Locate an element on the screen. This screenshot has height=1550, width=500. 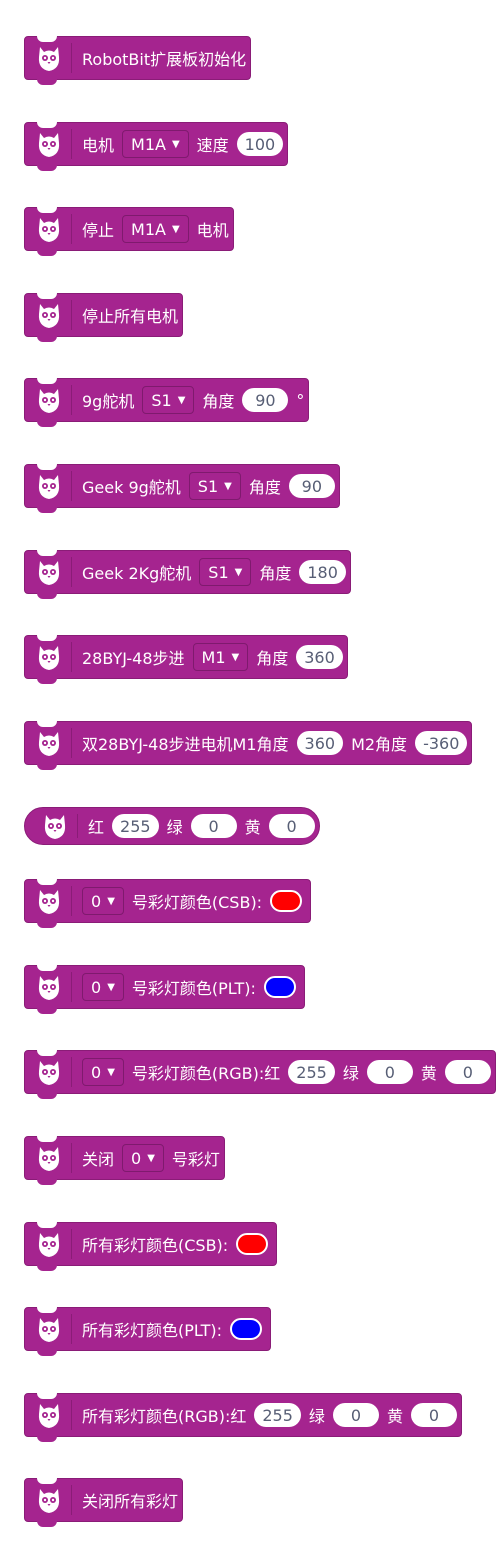
block-label: 28BYJ-48步进 is located at coordinates (133, 658).